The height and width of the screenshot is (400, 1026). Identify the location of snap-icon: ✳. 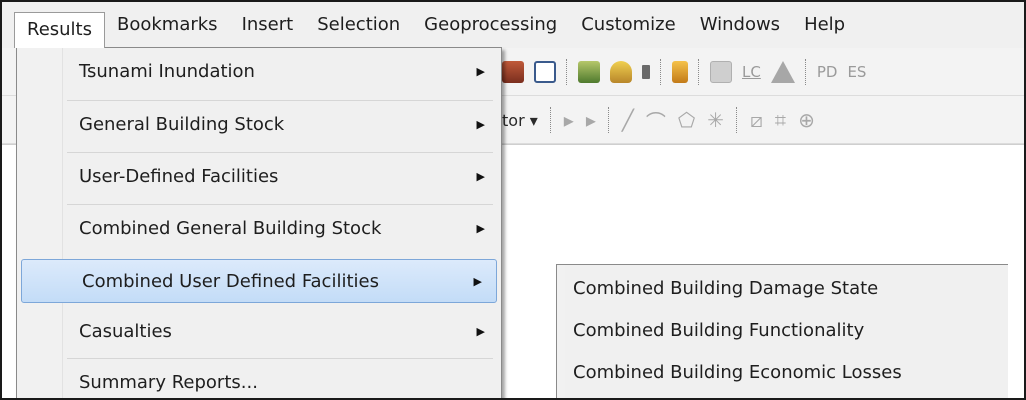
(715, 120).